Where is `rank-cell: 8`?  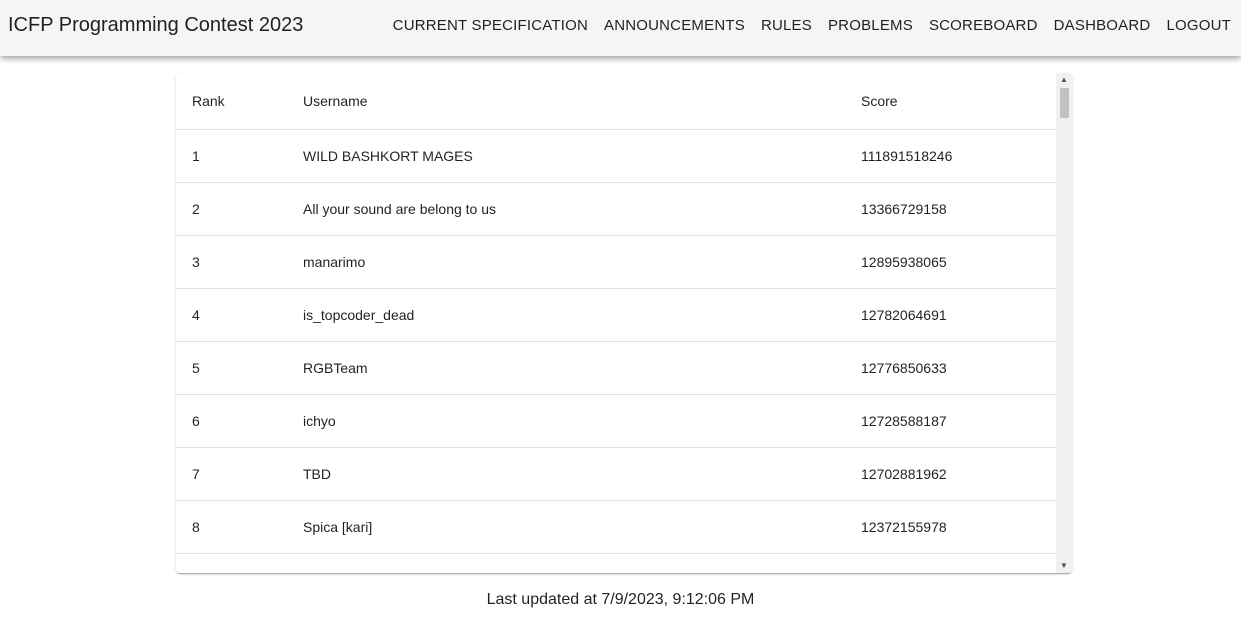 rank-cell: 8 is located at coordinates (231, 527).